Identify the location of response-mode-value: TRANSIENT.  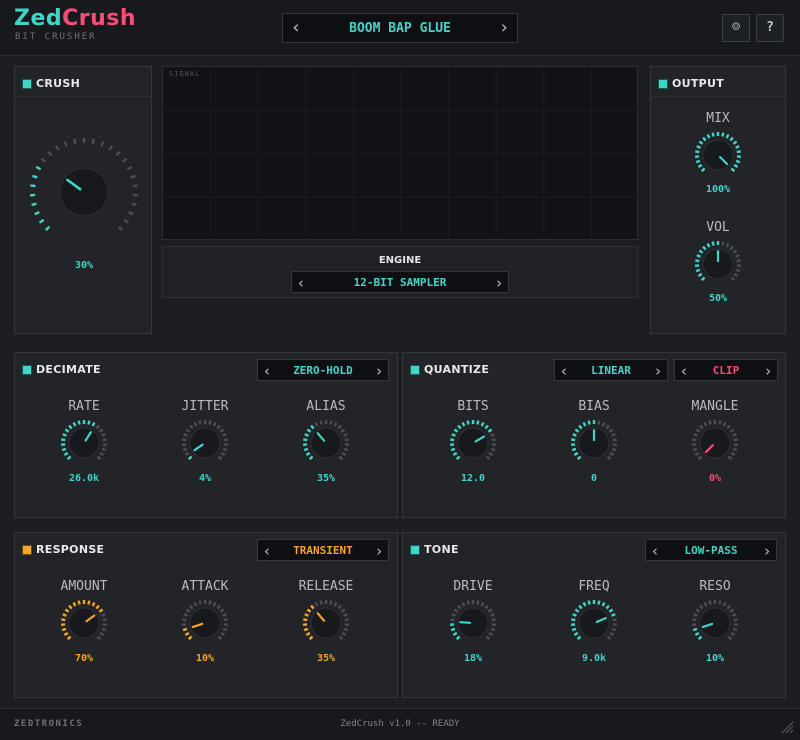
(323, 551).